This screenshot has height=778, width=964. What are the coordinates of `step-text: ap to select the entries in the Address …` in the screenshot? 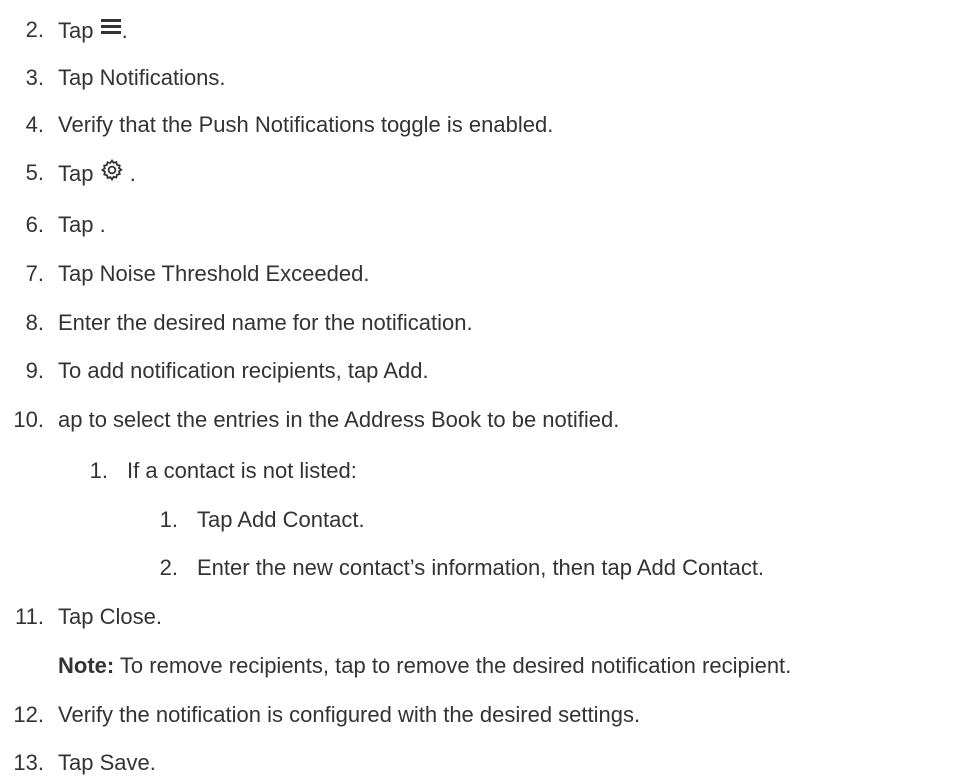 It's located at (339, 419).